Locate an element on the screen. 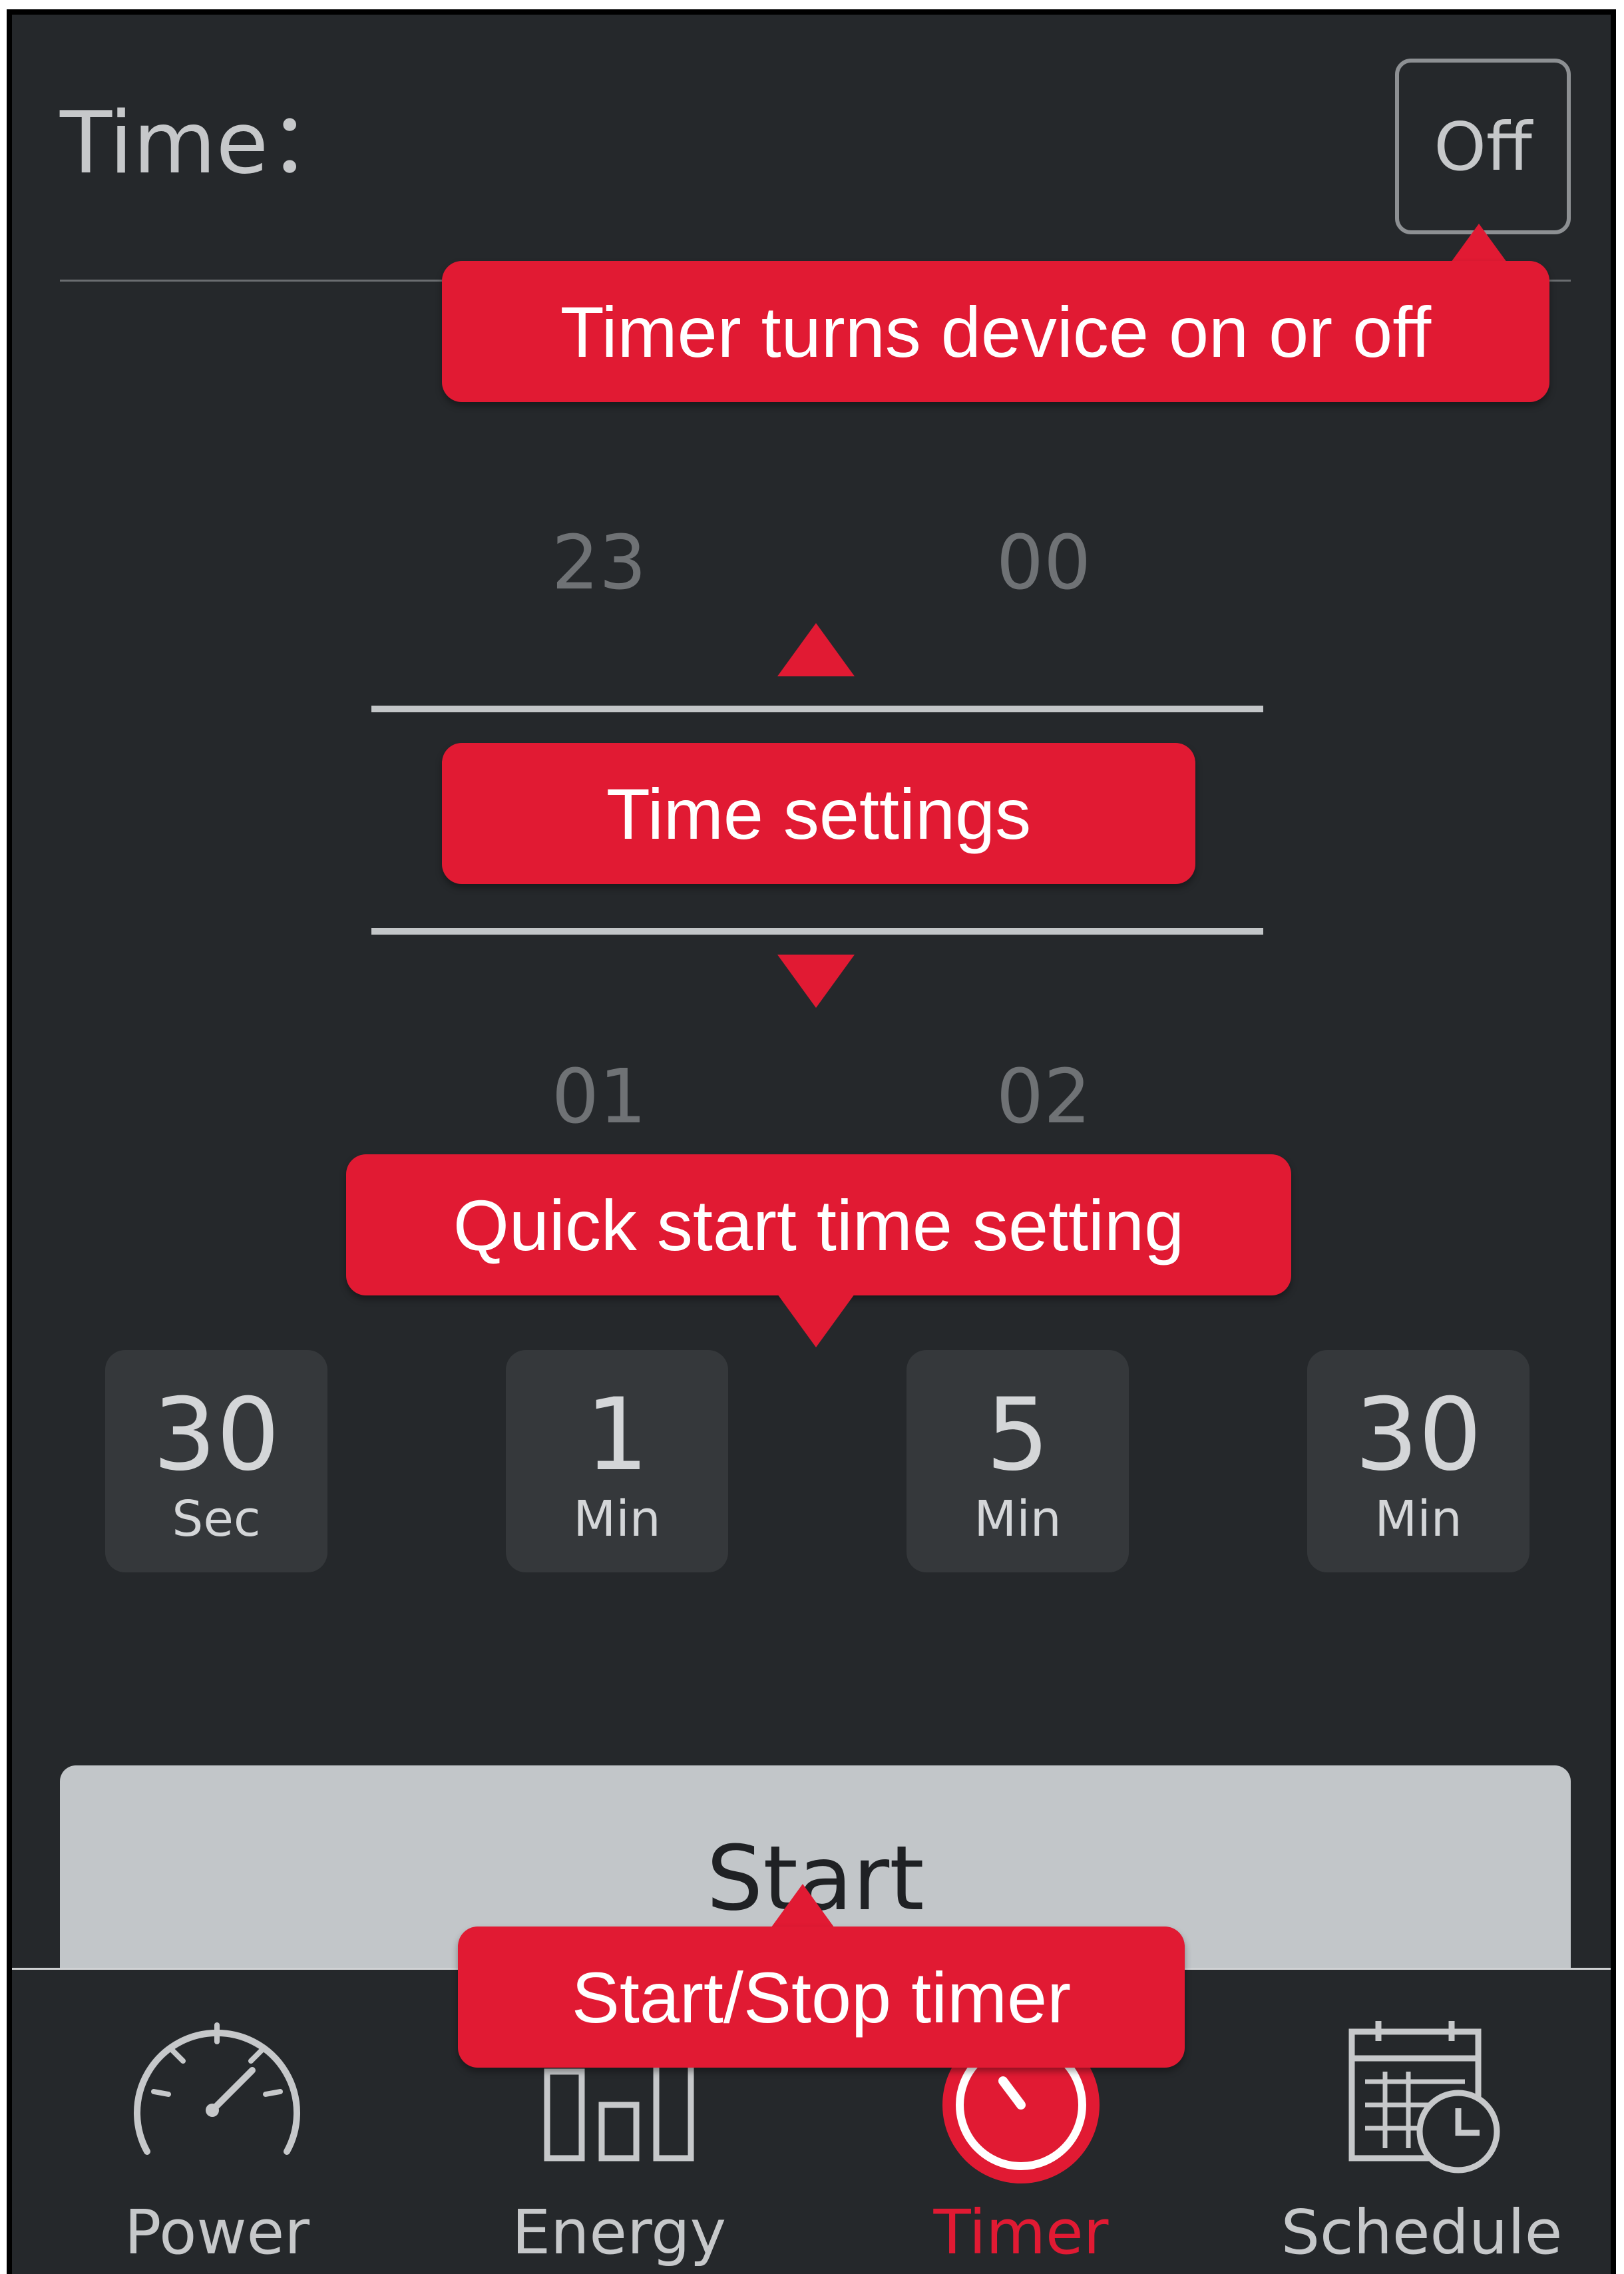  quick-1-min-button: 1 Min is located at coordinates (617, 1461).